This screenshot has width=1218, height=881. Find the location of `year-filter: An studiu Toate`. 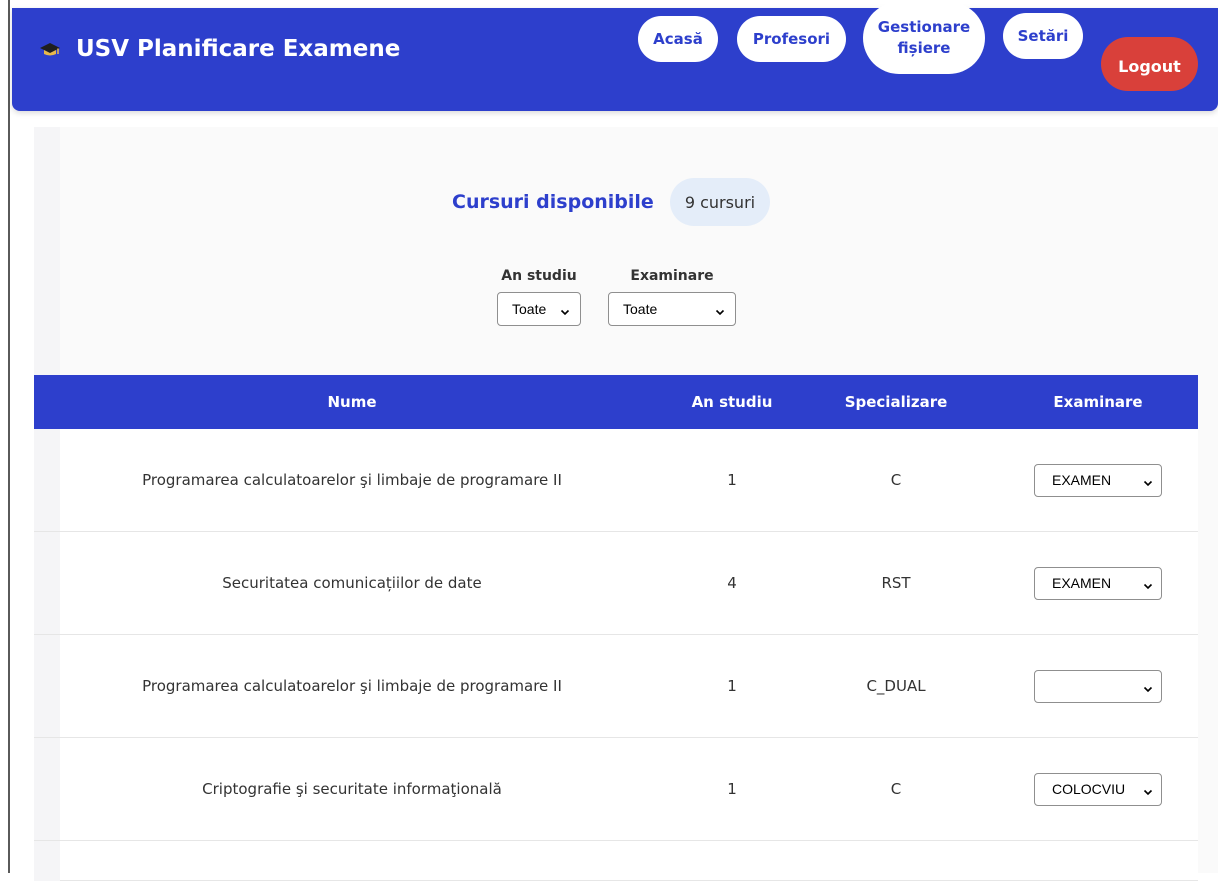

year-filter: An studiu Toate is located at coordinates (539, 297).